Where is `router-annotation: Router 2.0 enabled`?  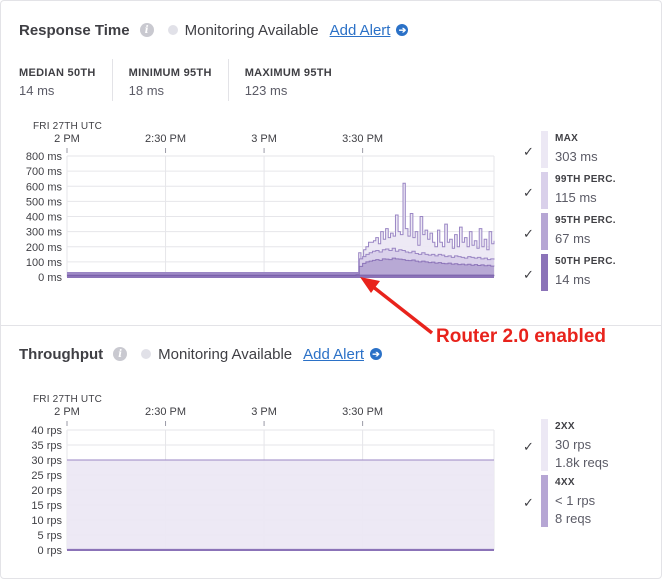
router-annotation: Router 2.0 enabled is located at coordinates (521, 336).